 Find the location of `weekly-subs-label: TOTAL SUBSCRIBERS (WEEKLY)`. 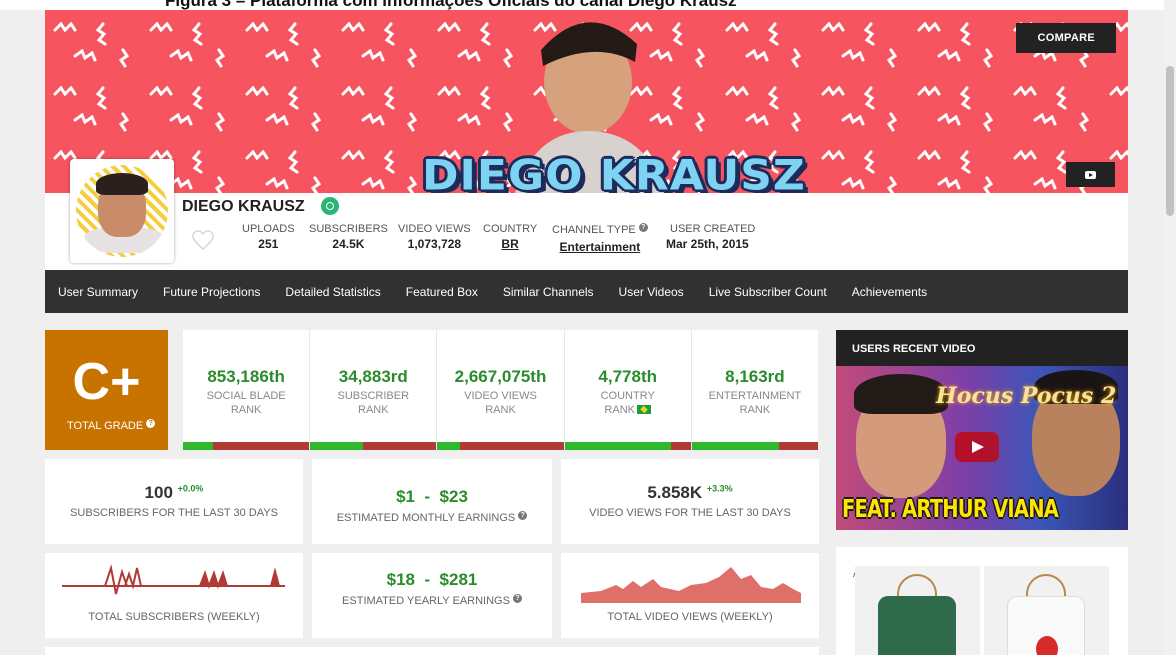

weekly-subs-label: TOTAL SUBSCRIBERS (WEEKLY) is located at coordinates (174, 617).